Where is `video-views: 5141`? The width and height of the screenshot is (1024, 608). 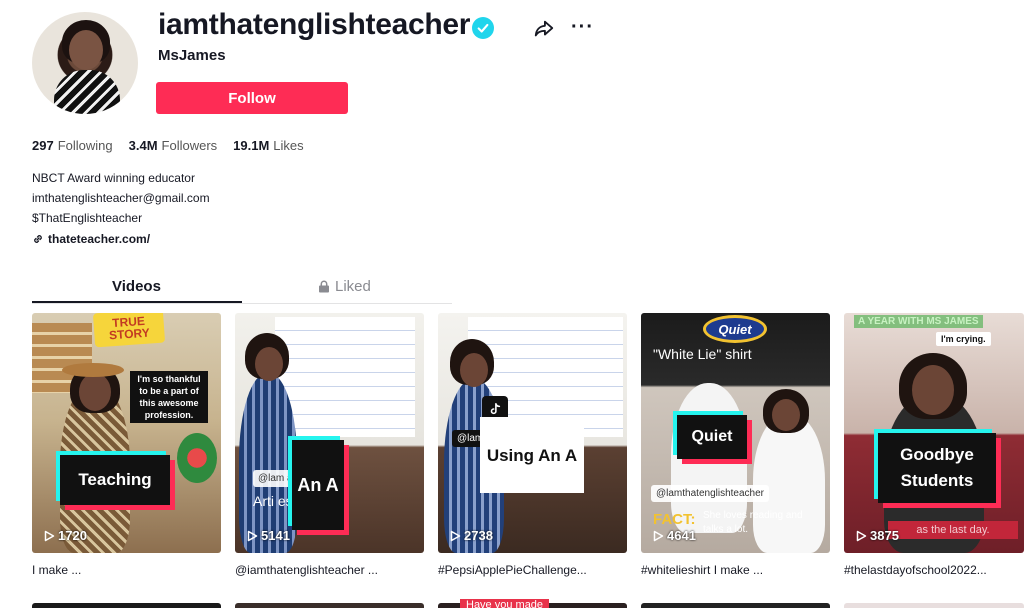
video-views: 5141 is located at coordinates (268, 535).